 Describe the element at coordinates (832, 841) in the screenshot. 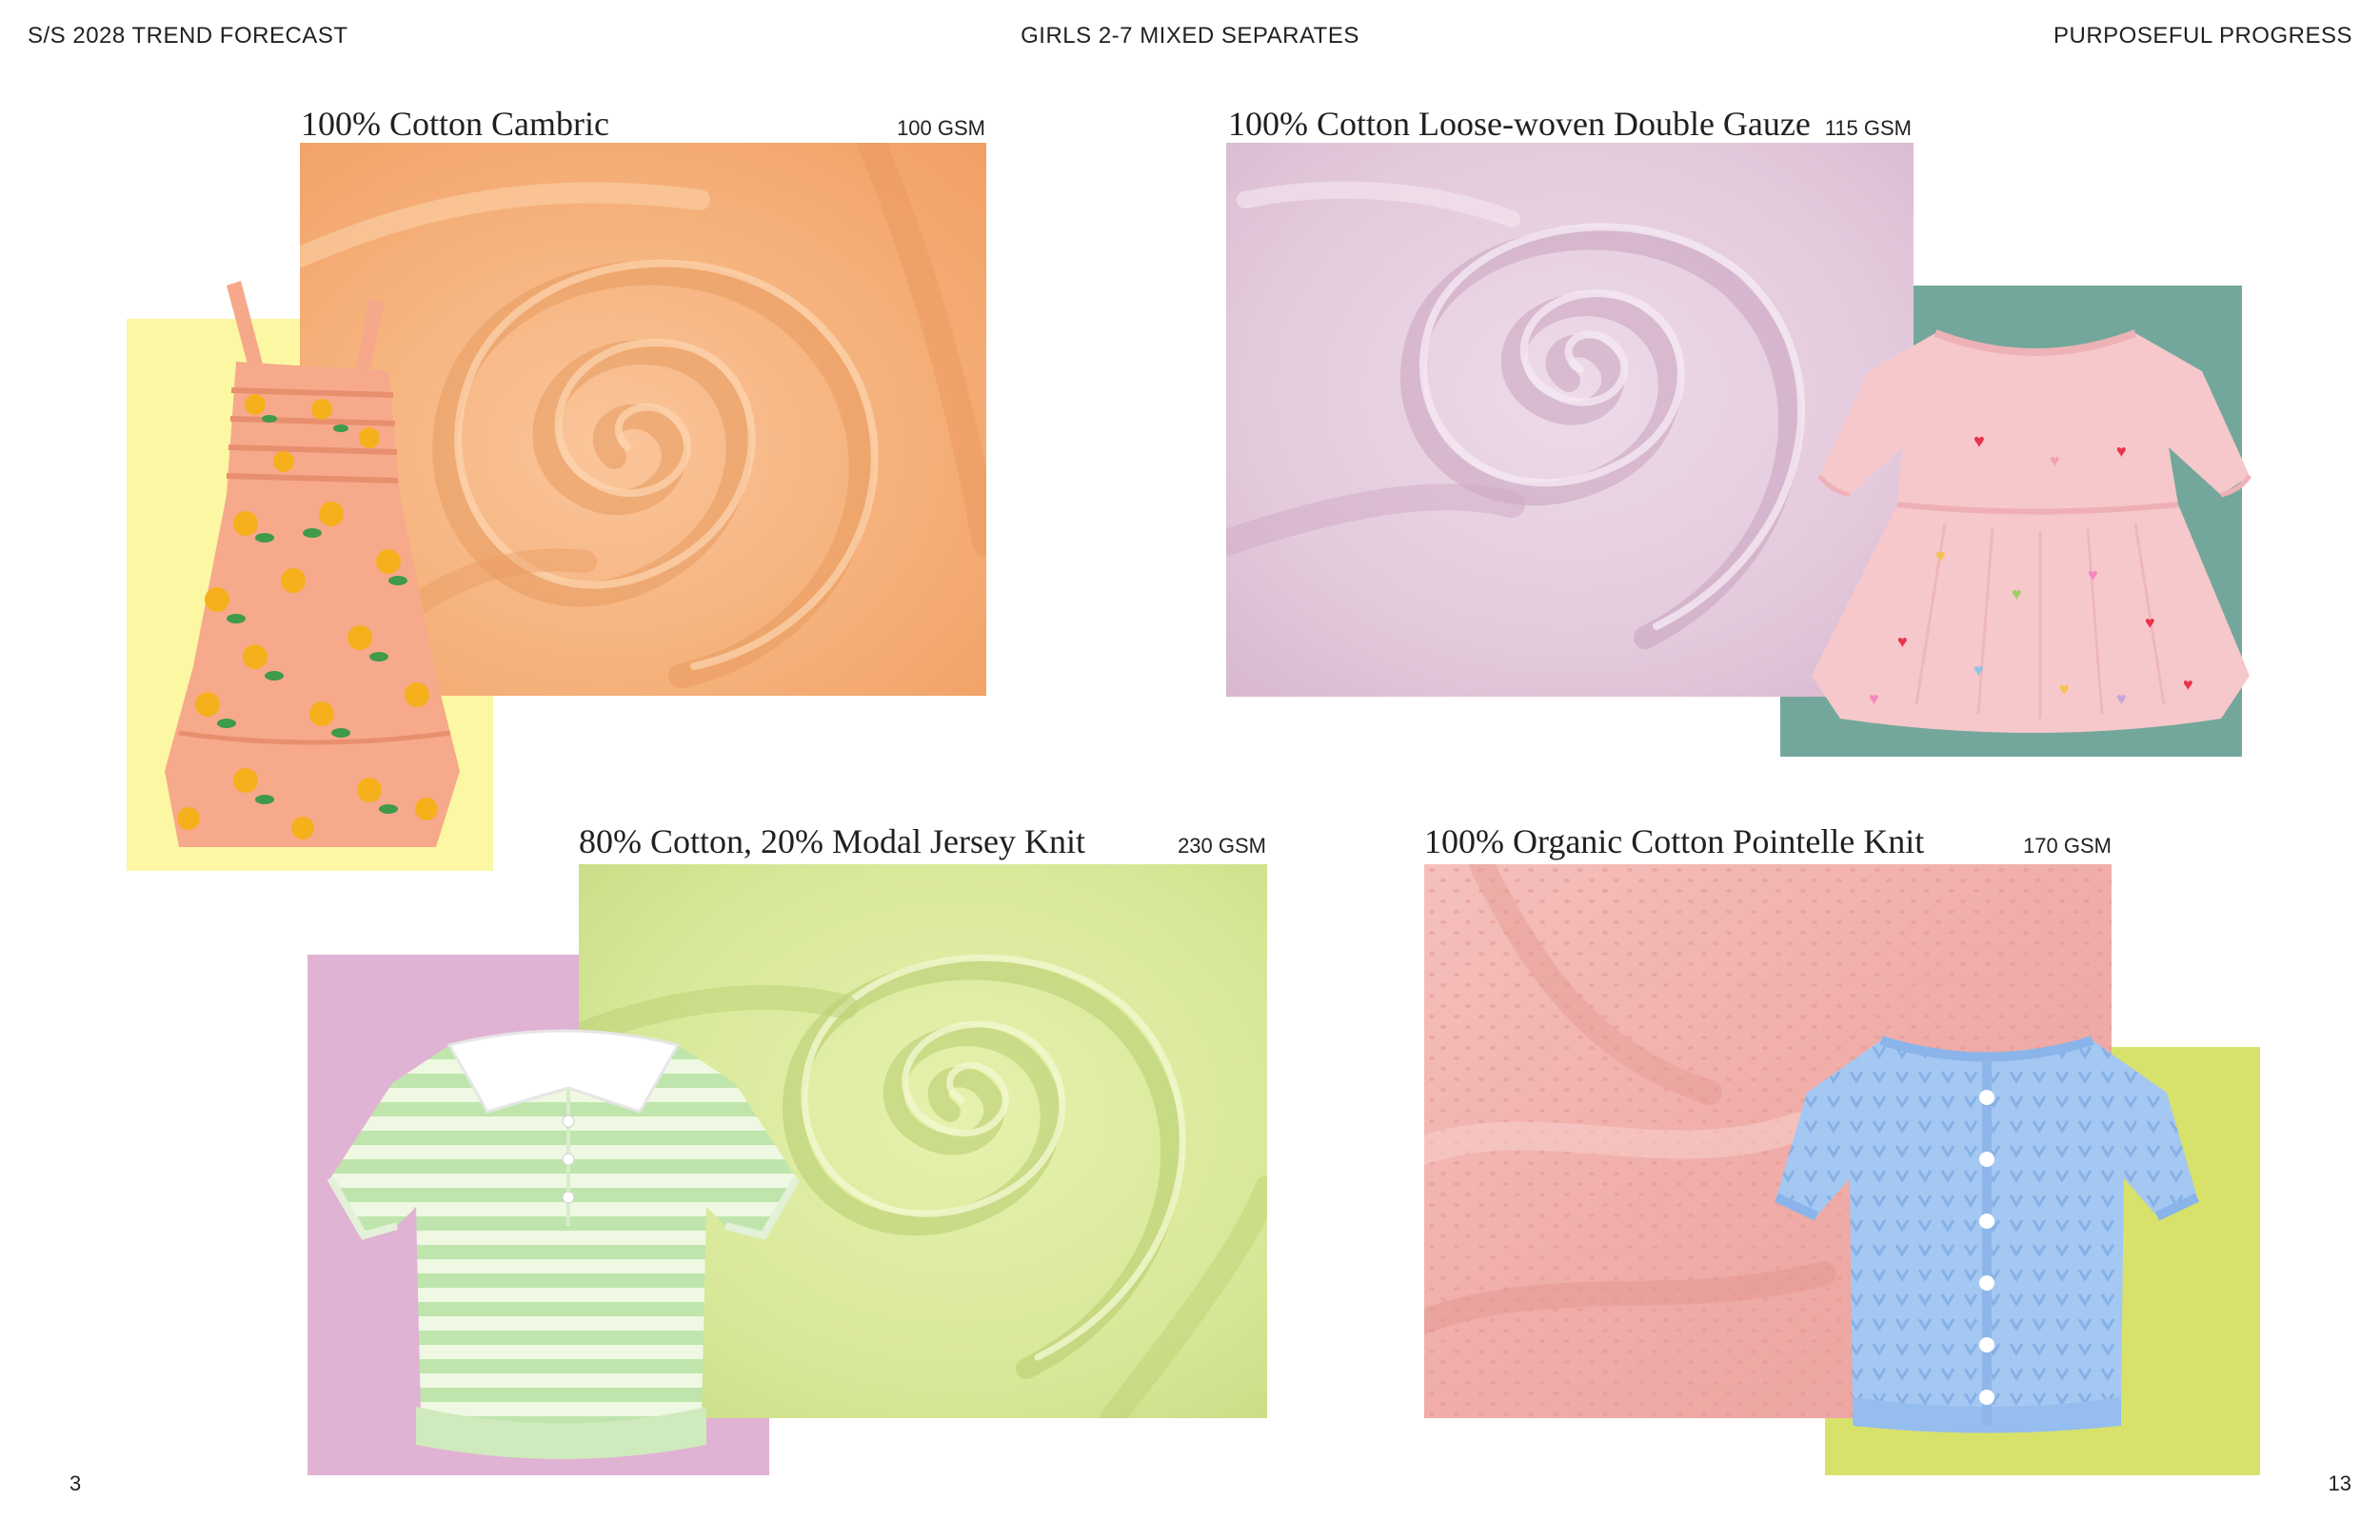

I see `fabric-title-jersey-knit: 80% Cotton, 20% Modal Jersey Knit` at that location.